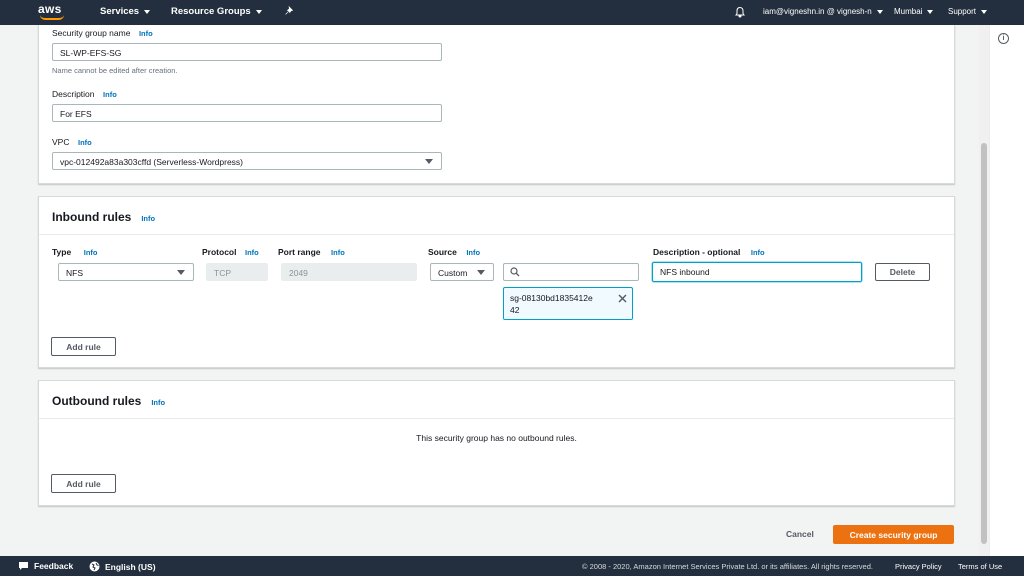 This screenshot has width=1024, height=576. I want to click on account-label: iam@vigneshn.in @ vignesh-n, so click(817, 11).